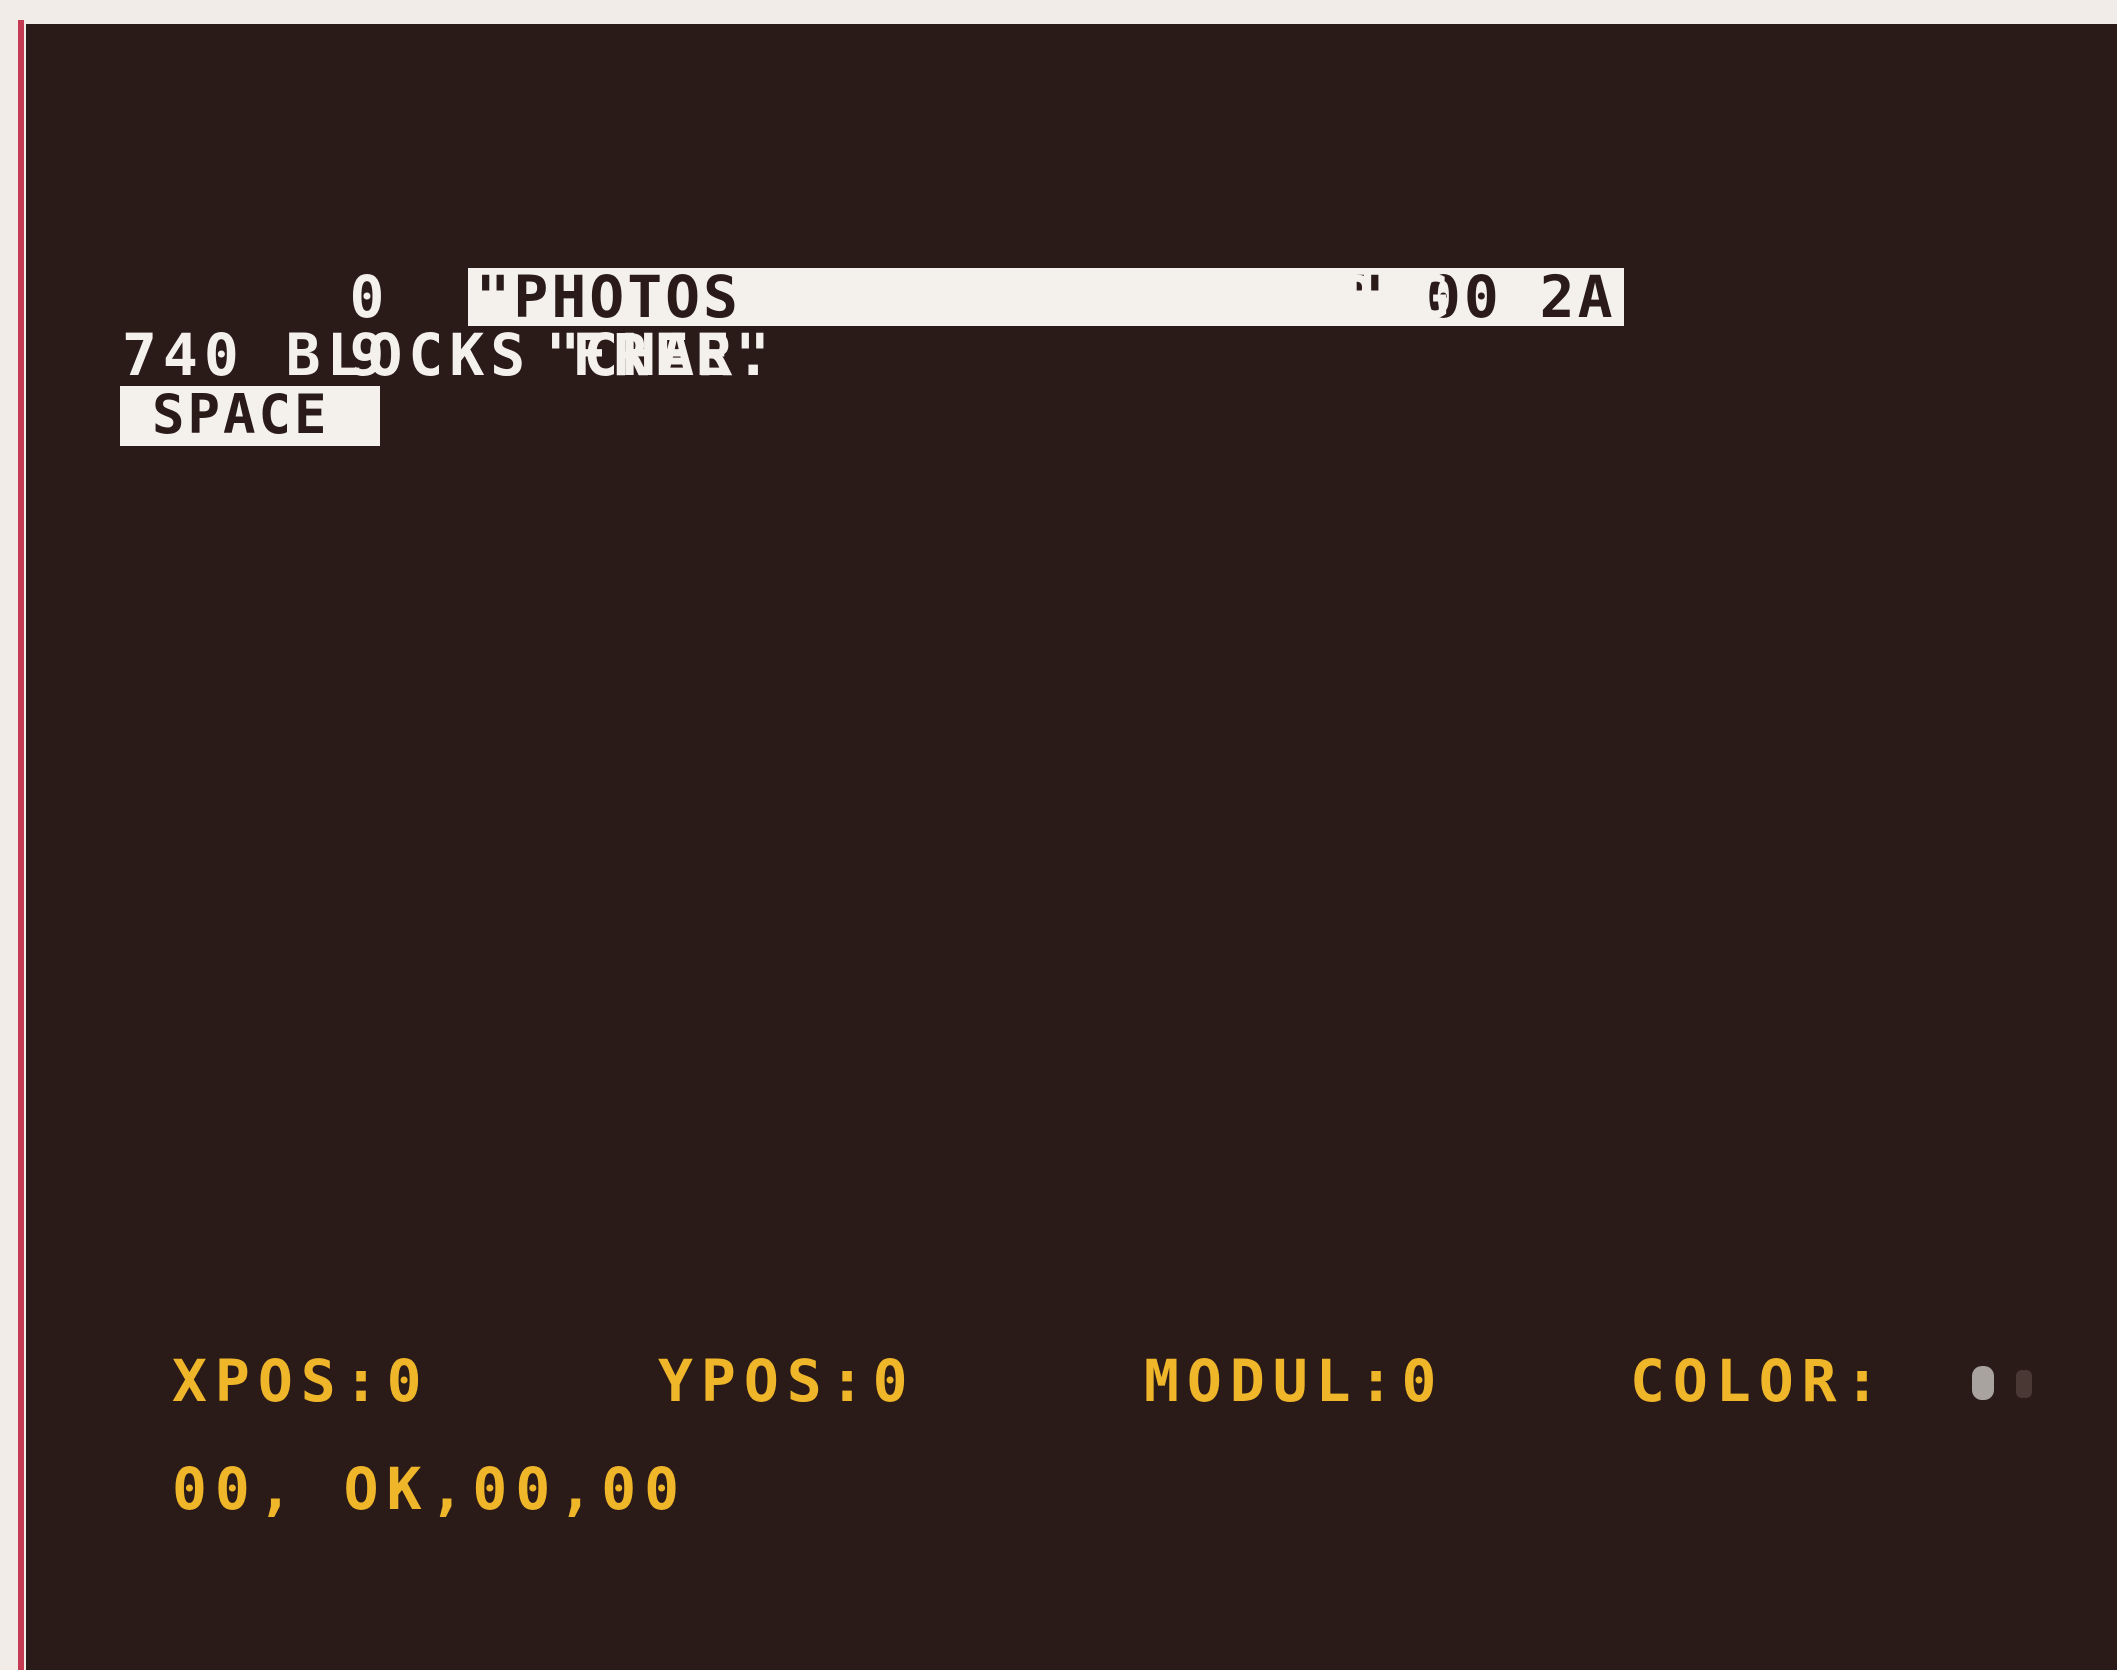 The height and width of the screenshot is (1670, 2117). Describe the element at coordinates (1983, 1383) in the screenshot. I see `color-swatch-icon` at that location.